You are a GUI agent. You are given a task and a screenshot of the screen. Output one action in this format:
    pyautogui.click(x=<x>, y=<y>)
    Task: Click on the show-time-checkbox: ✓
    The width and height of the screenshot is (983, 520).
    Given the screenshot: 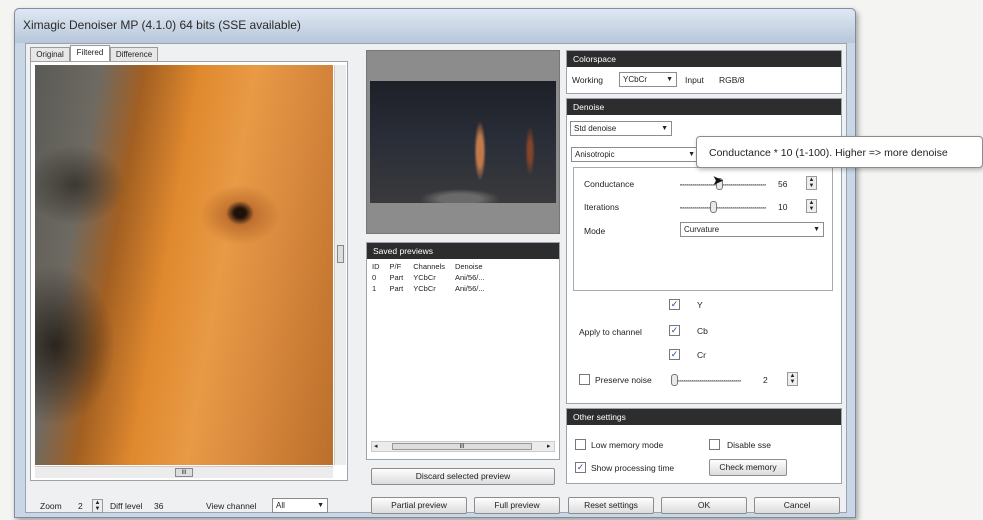 What is the action you would take?
    pyautogui.click(x=580, y=467)
    